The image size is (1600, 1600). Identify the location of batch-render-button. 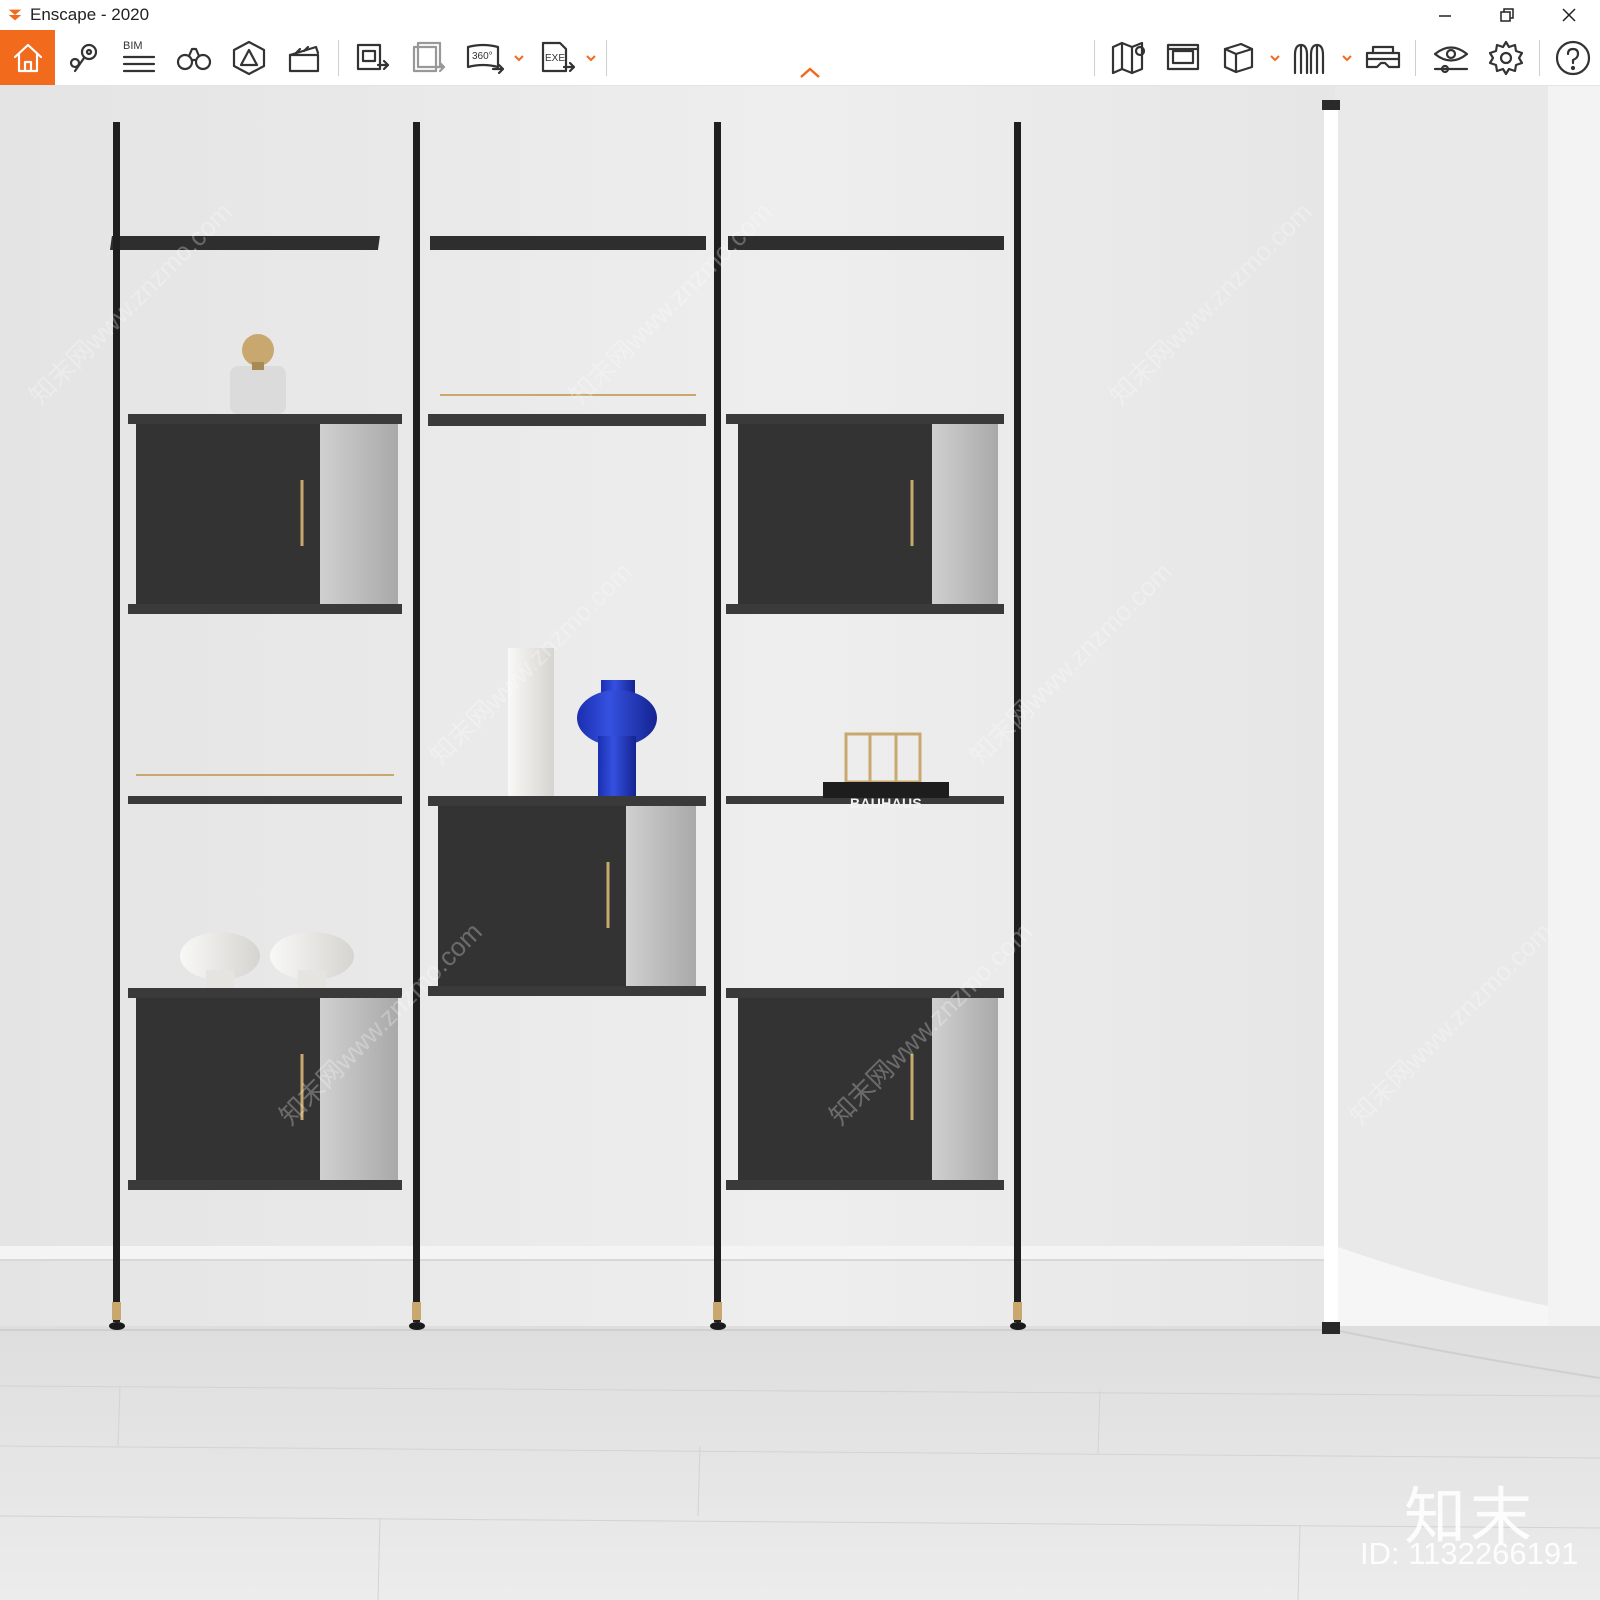
(429, 57).